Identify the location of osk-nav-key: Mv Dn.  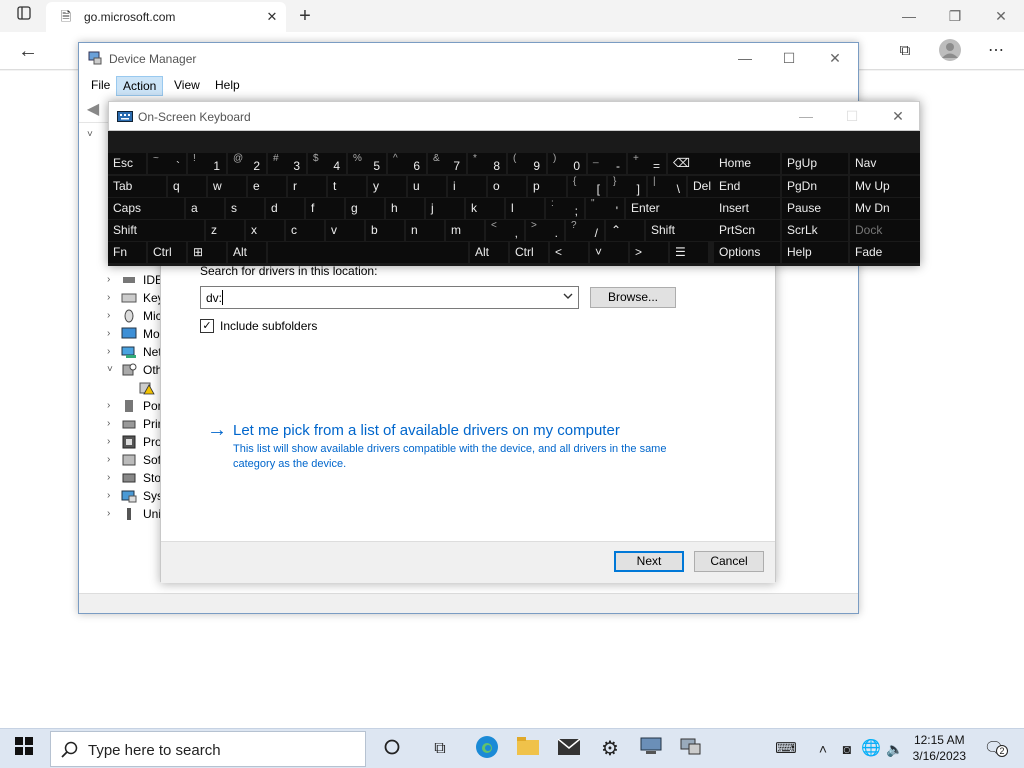
(885, 208).